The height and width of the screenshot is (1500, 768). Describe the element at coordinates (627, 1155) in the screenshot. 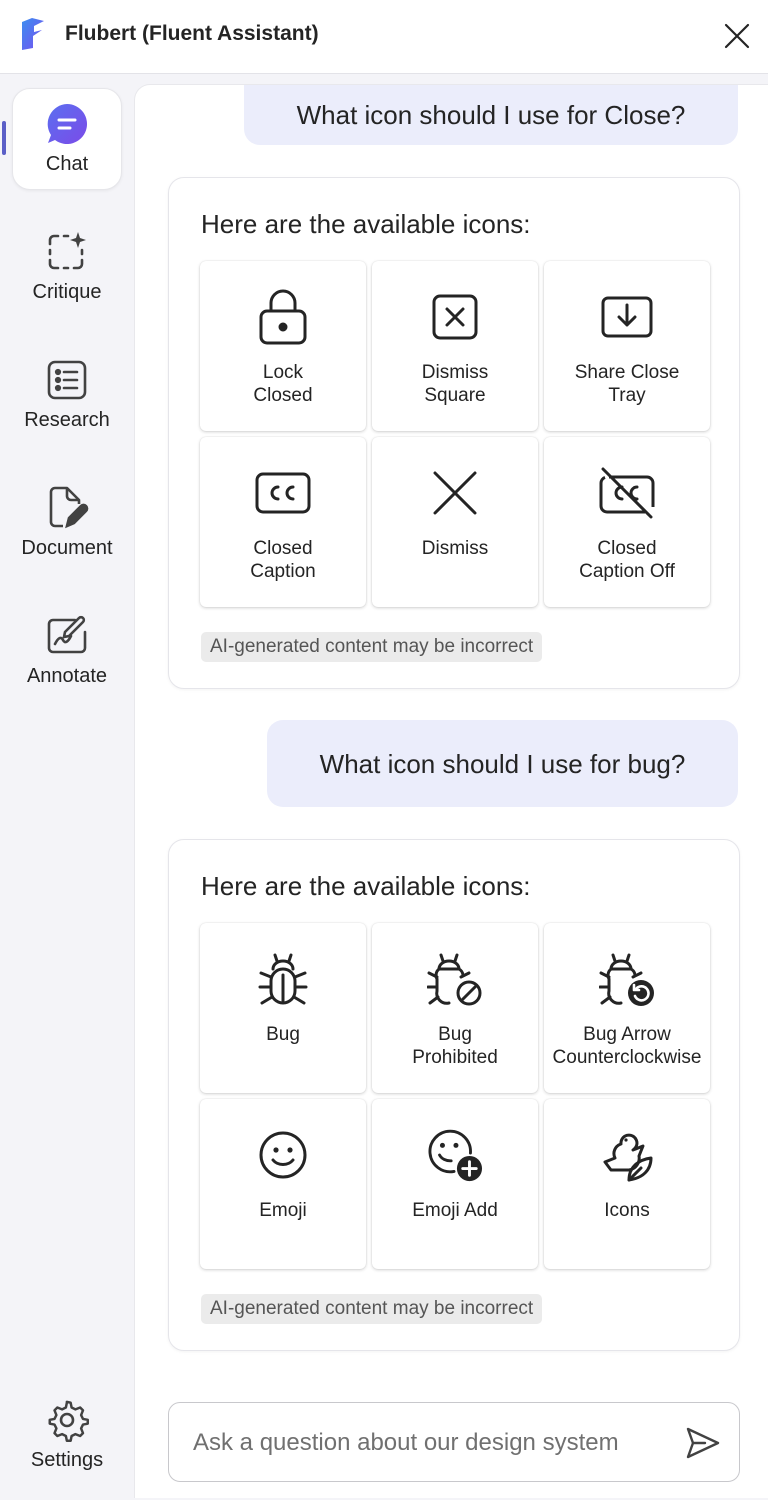

I see `icons-icon` at that location.